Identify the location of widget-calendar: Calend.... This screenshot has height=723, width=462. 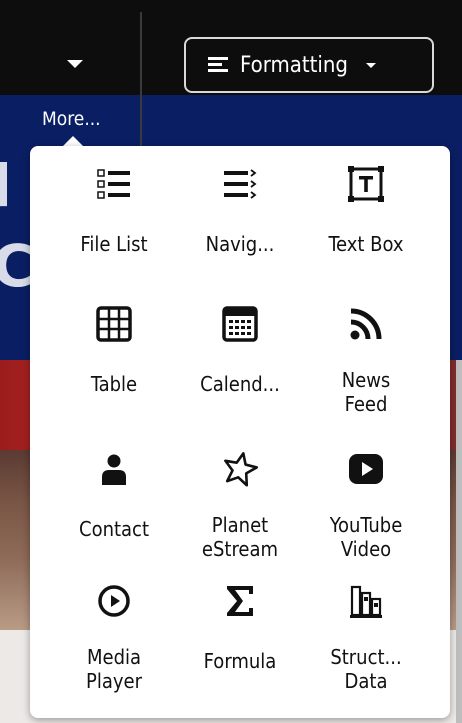
(240, 352).